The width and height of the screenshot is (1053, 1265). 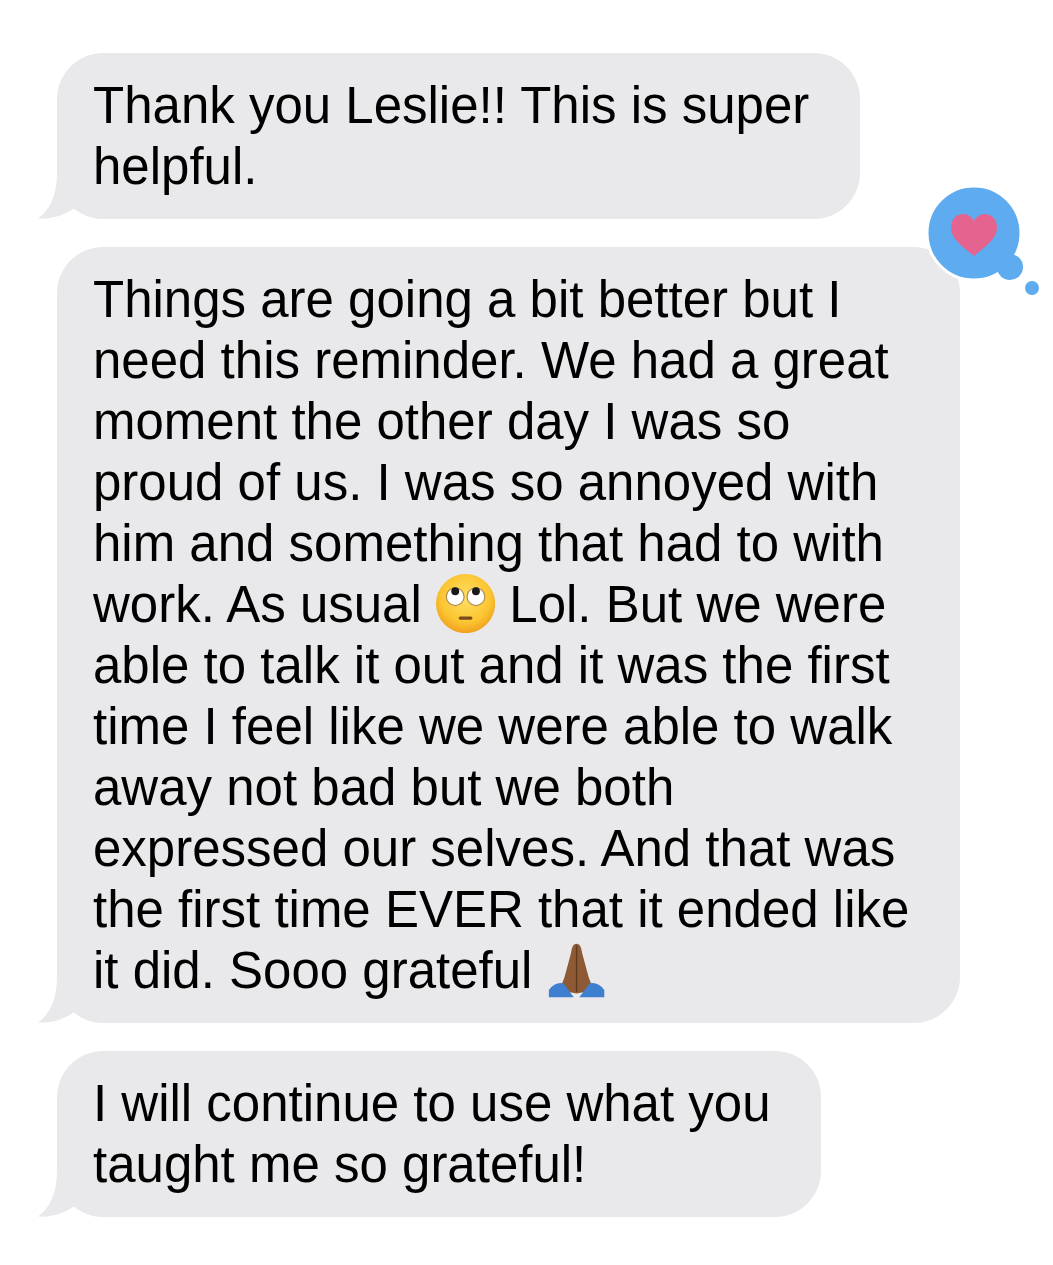 I want to click on message-text: I will continue to use what you taught me so grateful!, so click(x=432, y=1134).